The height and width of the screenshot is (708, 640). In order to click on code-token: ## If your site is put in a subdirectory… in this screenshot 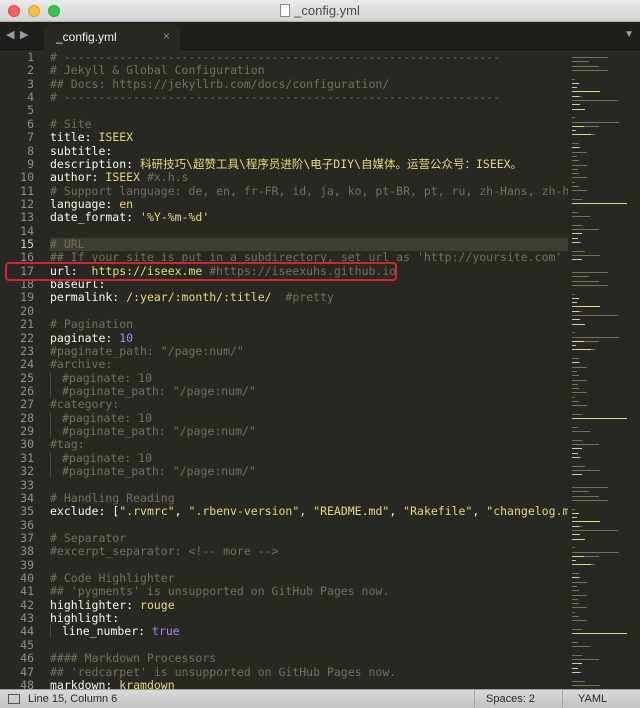, I will do `click(306, 257)`.